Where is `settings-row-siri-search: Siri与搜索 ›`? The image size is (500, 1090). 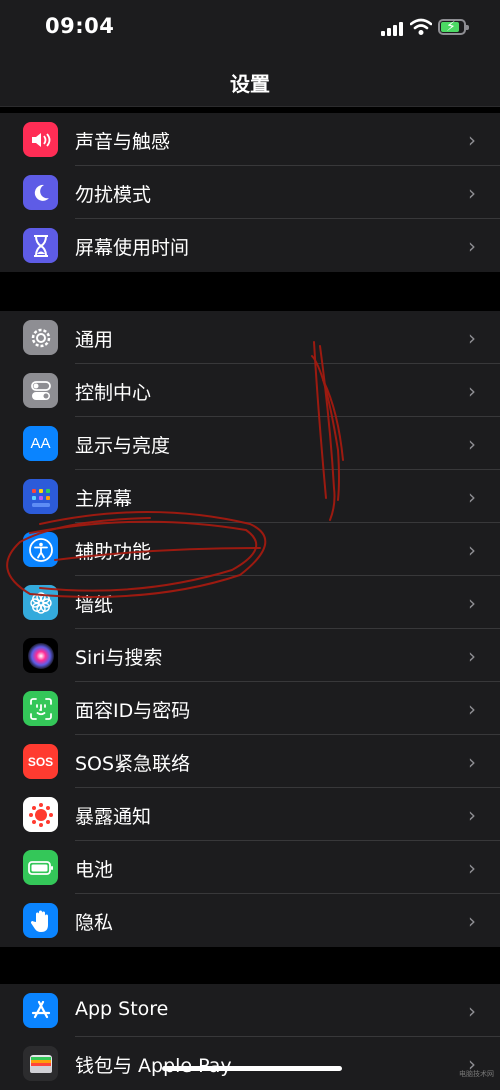
settings-row-siri-search: Siri与搜索 › is located at coordinates (250, 655).